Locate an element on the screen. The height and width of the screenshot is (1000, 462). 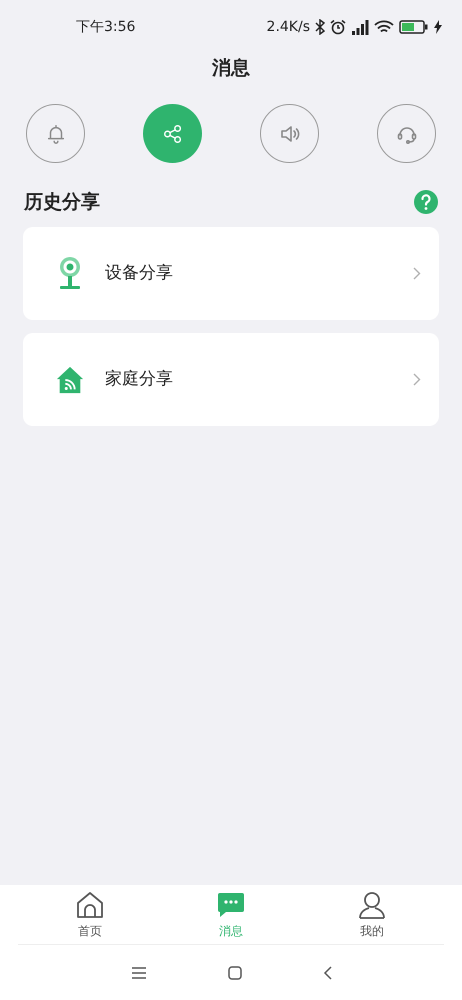
menu-icon is located at coordinates (138, 972).